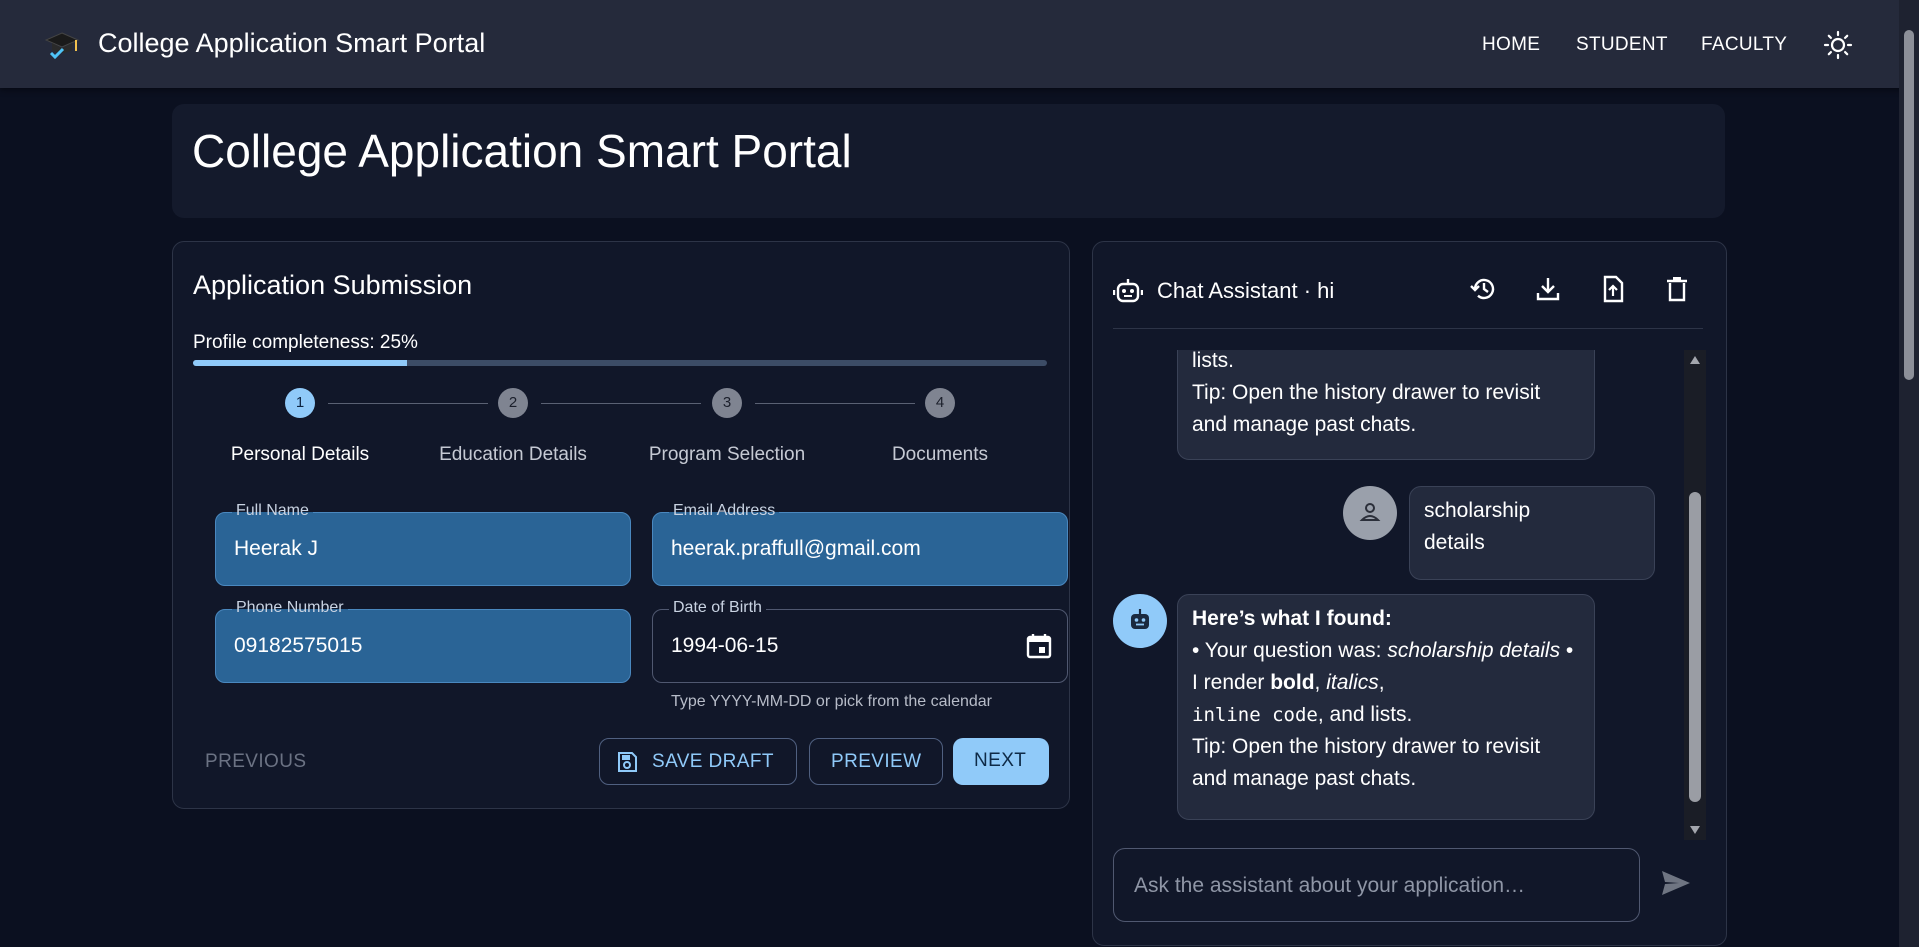 The width and height of the screenshot is (1919, 947). I want to click on nav-faculty: FACULTY, so click(1744, 45).